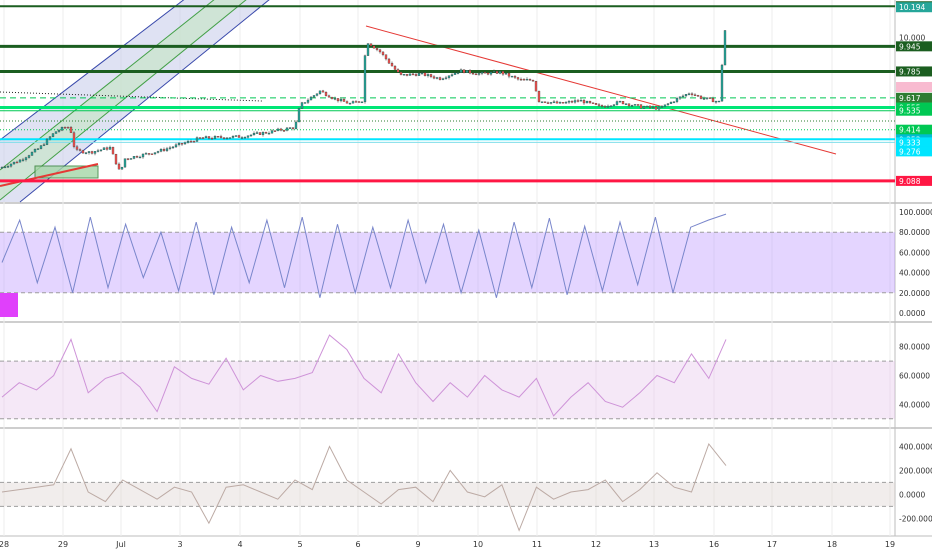 The image size is (932, 550). I want to click on indicator-tick: 60.0000, so click(914, 252).